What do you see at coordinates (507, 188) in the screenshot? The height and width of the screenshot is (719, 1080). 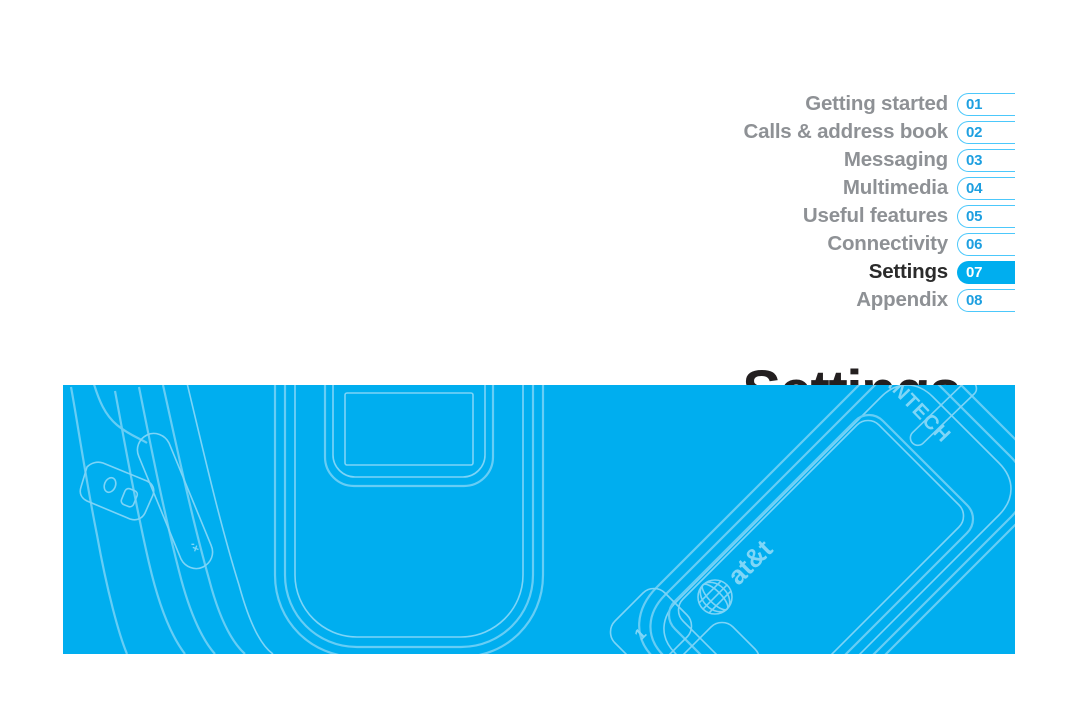 I see `chapter-row-multimedia: Multimedia 04` at bounding box center [507, 188].